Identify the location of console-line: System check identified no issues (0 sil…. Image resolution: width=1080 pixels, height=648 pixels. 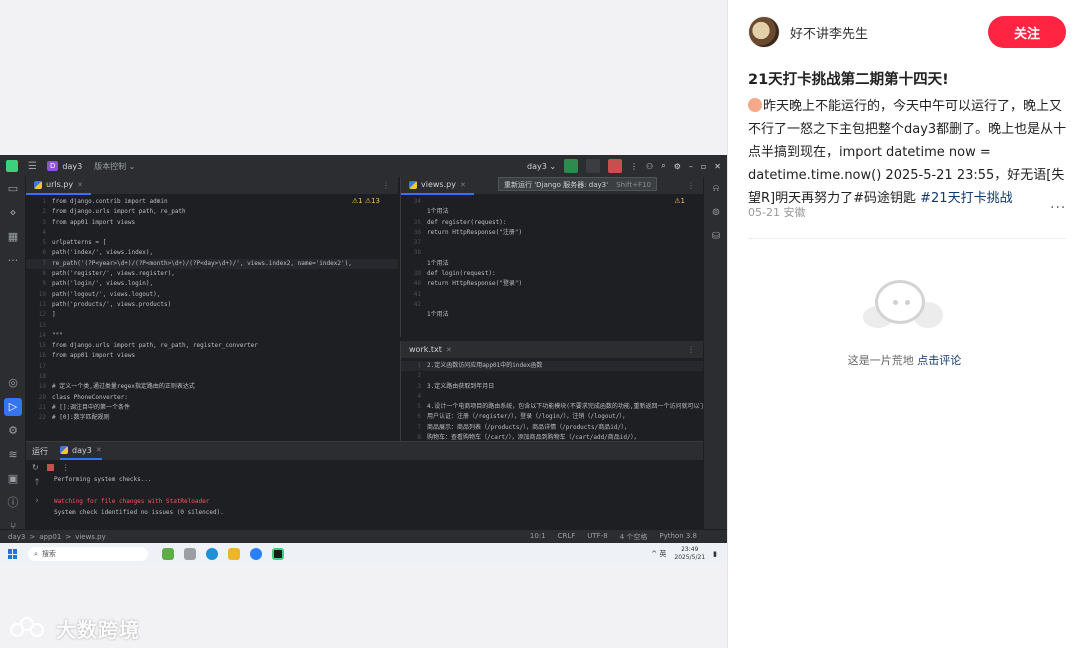
(139, 512).